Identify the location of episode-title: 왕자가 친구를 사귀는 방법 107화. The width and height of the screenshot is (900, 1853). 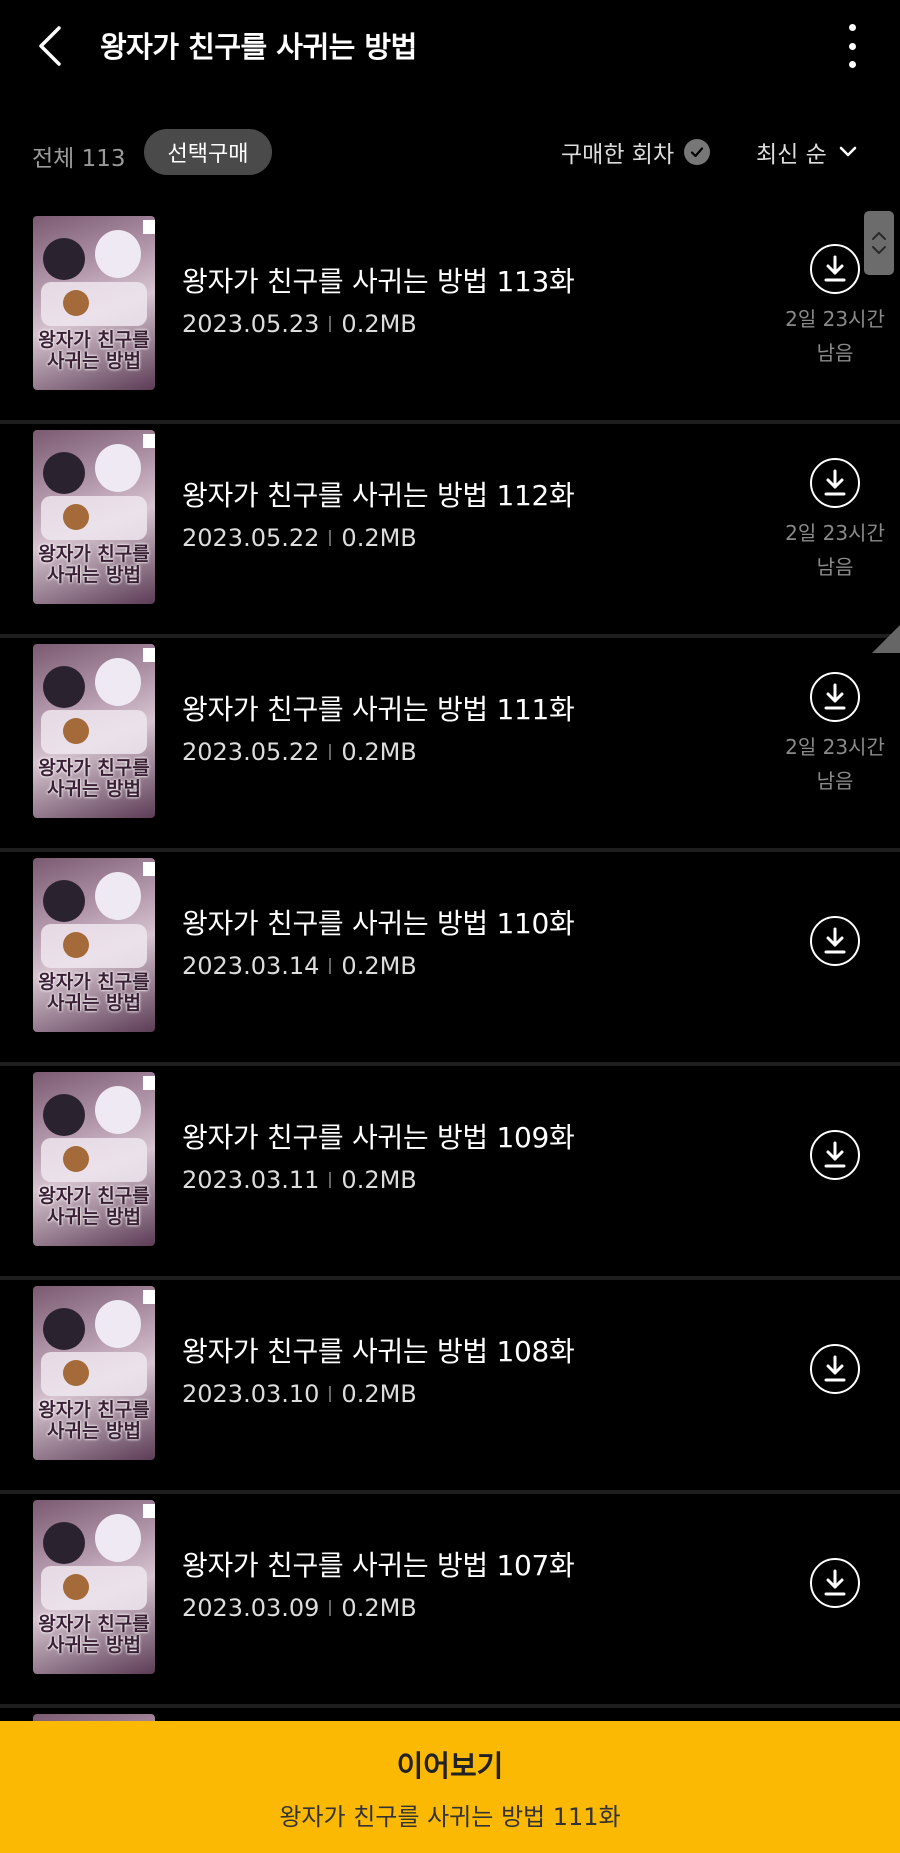
(378, 1565).